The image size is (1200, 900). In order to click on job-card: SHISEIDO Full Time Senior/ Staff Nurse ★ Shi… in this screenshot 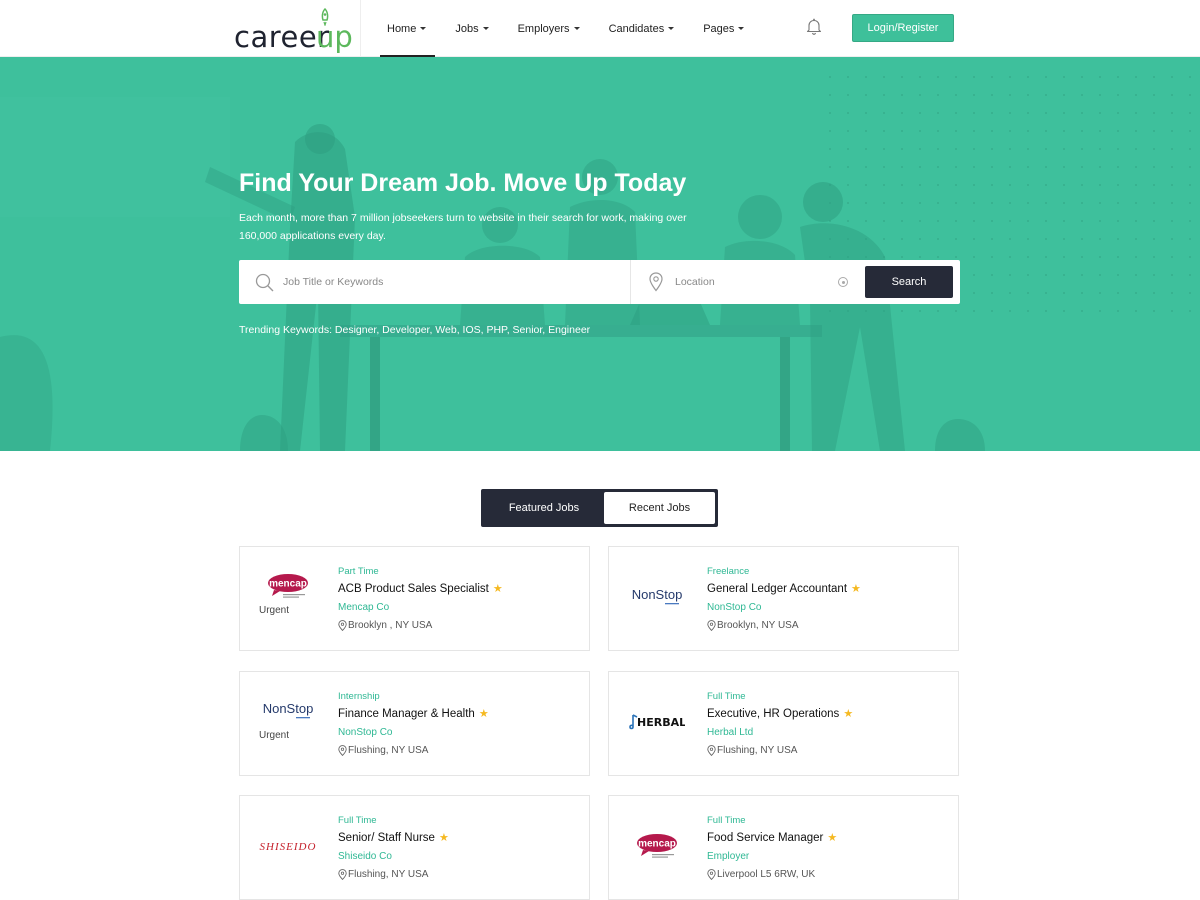, I will do `click(414, 847)`.